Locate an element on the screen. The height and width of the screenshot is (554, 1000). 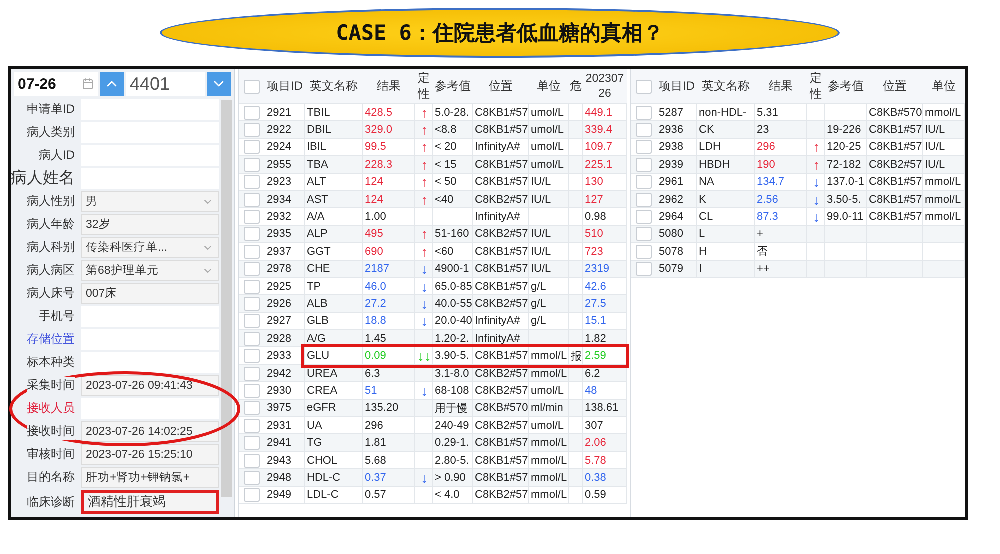
text-field: 2023-07-26 09:41:43 is located at coordinates (150, 385).